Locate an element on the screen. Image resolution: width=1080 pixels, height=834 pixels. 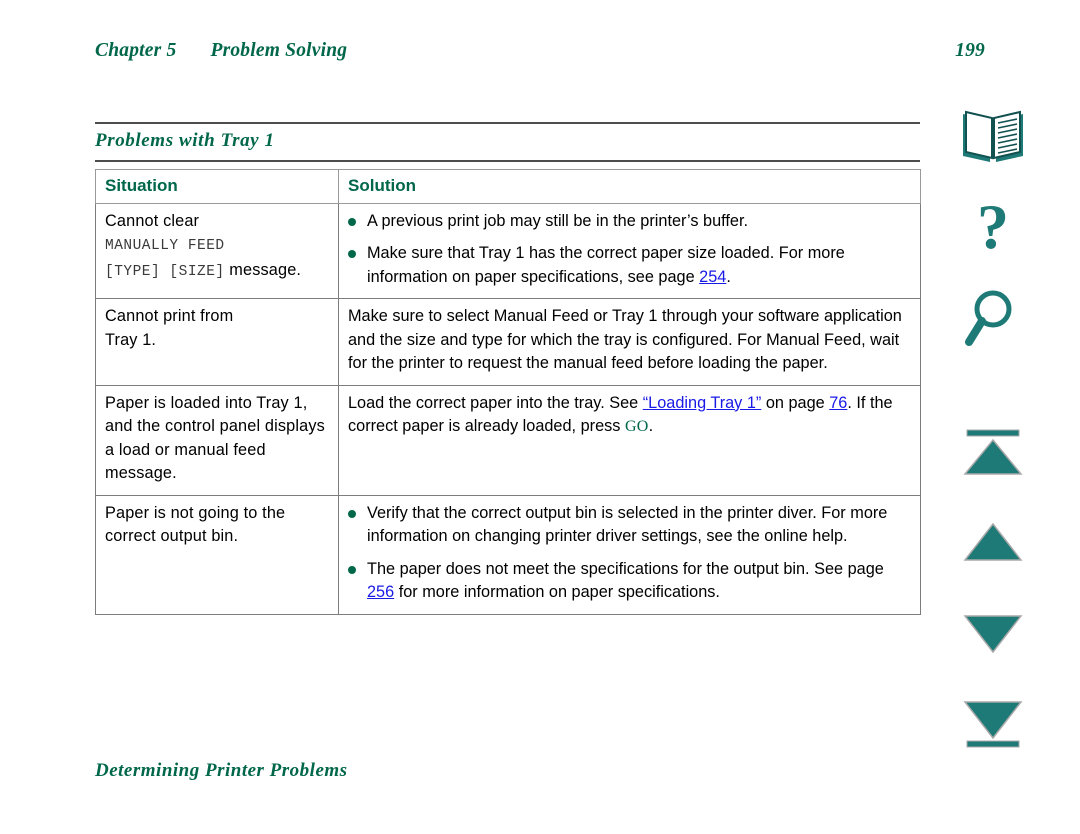
cross-reference-link: “Loading Tray 1” is located at coordinates (702, 403).